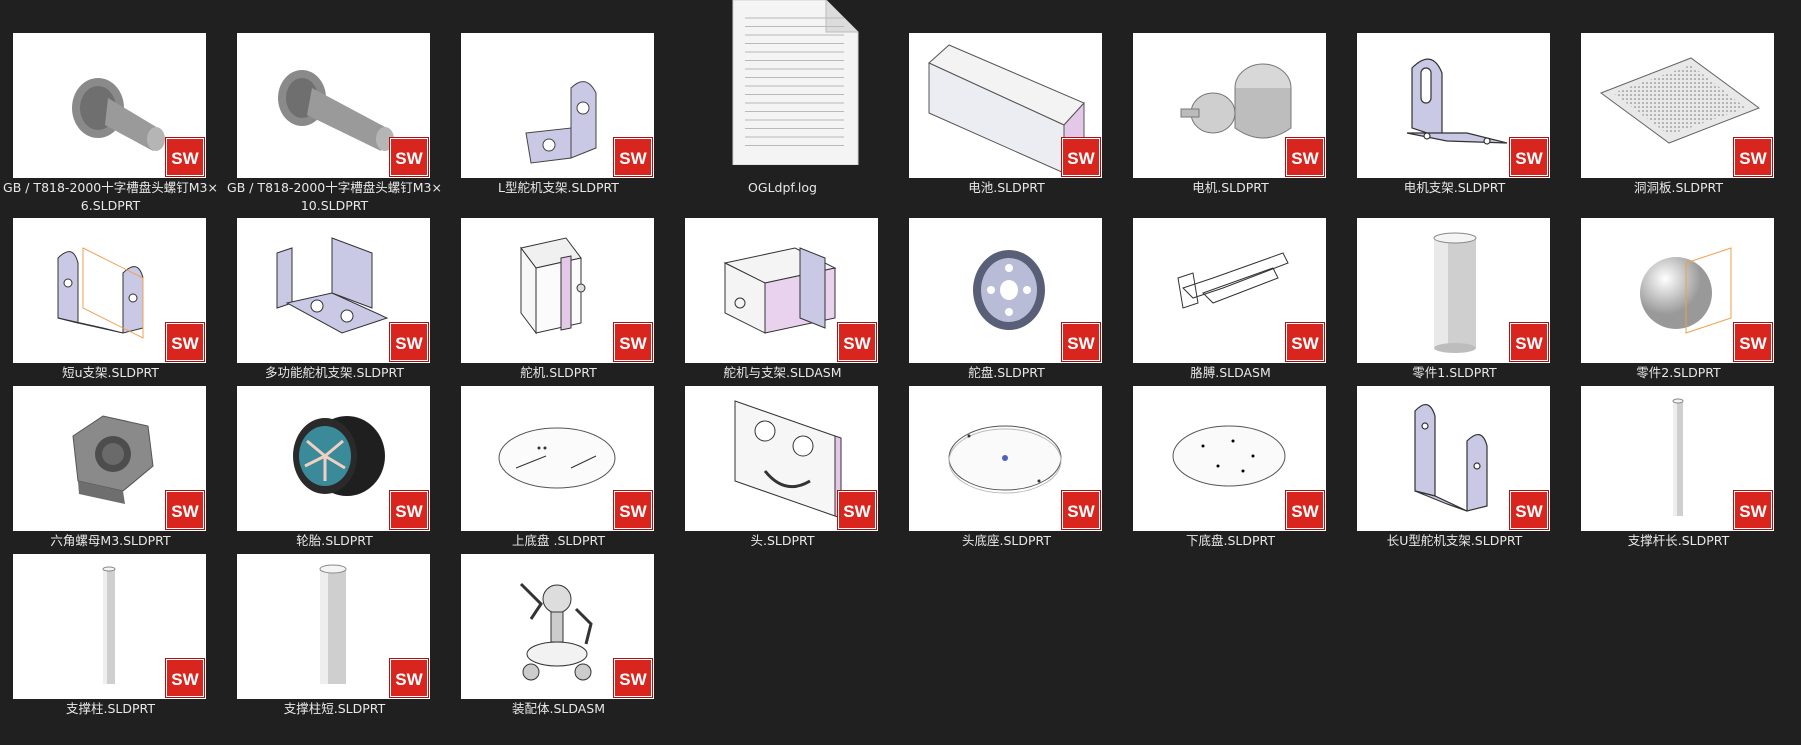 The width and height of the screenshot is (1801, 745). What do you see at coordinates (1677, 290) in the screenshot?
I see `sphere-thumbnail: SW` at bounding box center [1677, 290].